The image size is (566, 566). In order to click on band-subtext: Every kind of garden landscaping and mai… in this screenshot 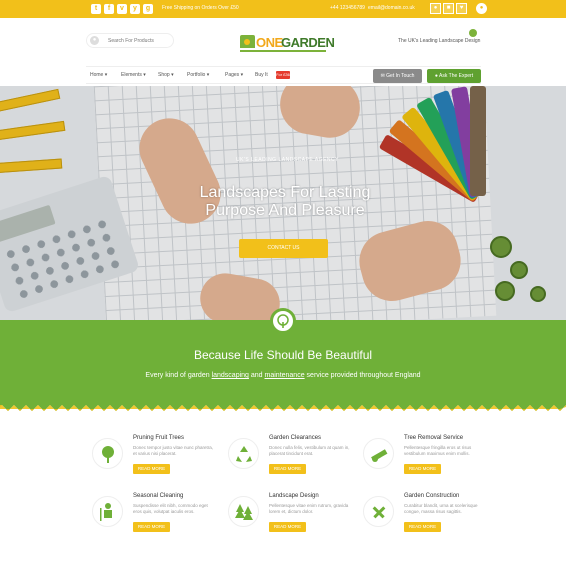, I will do `click(283, 375)`.